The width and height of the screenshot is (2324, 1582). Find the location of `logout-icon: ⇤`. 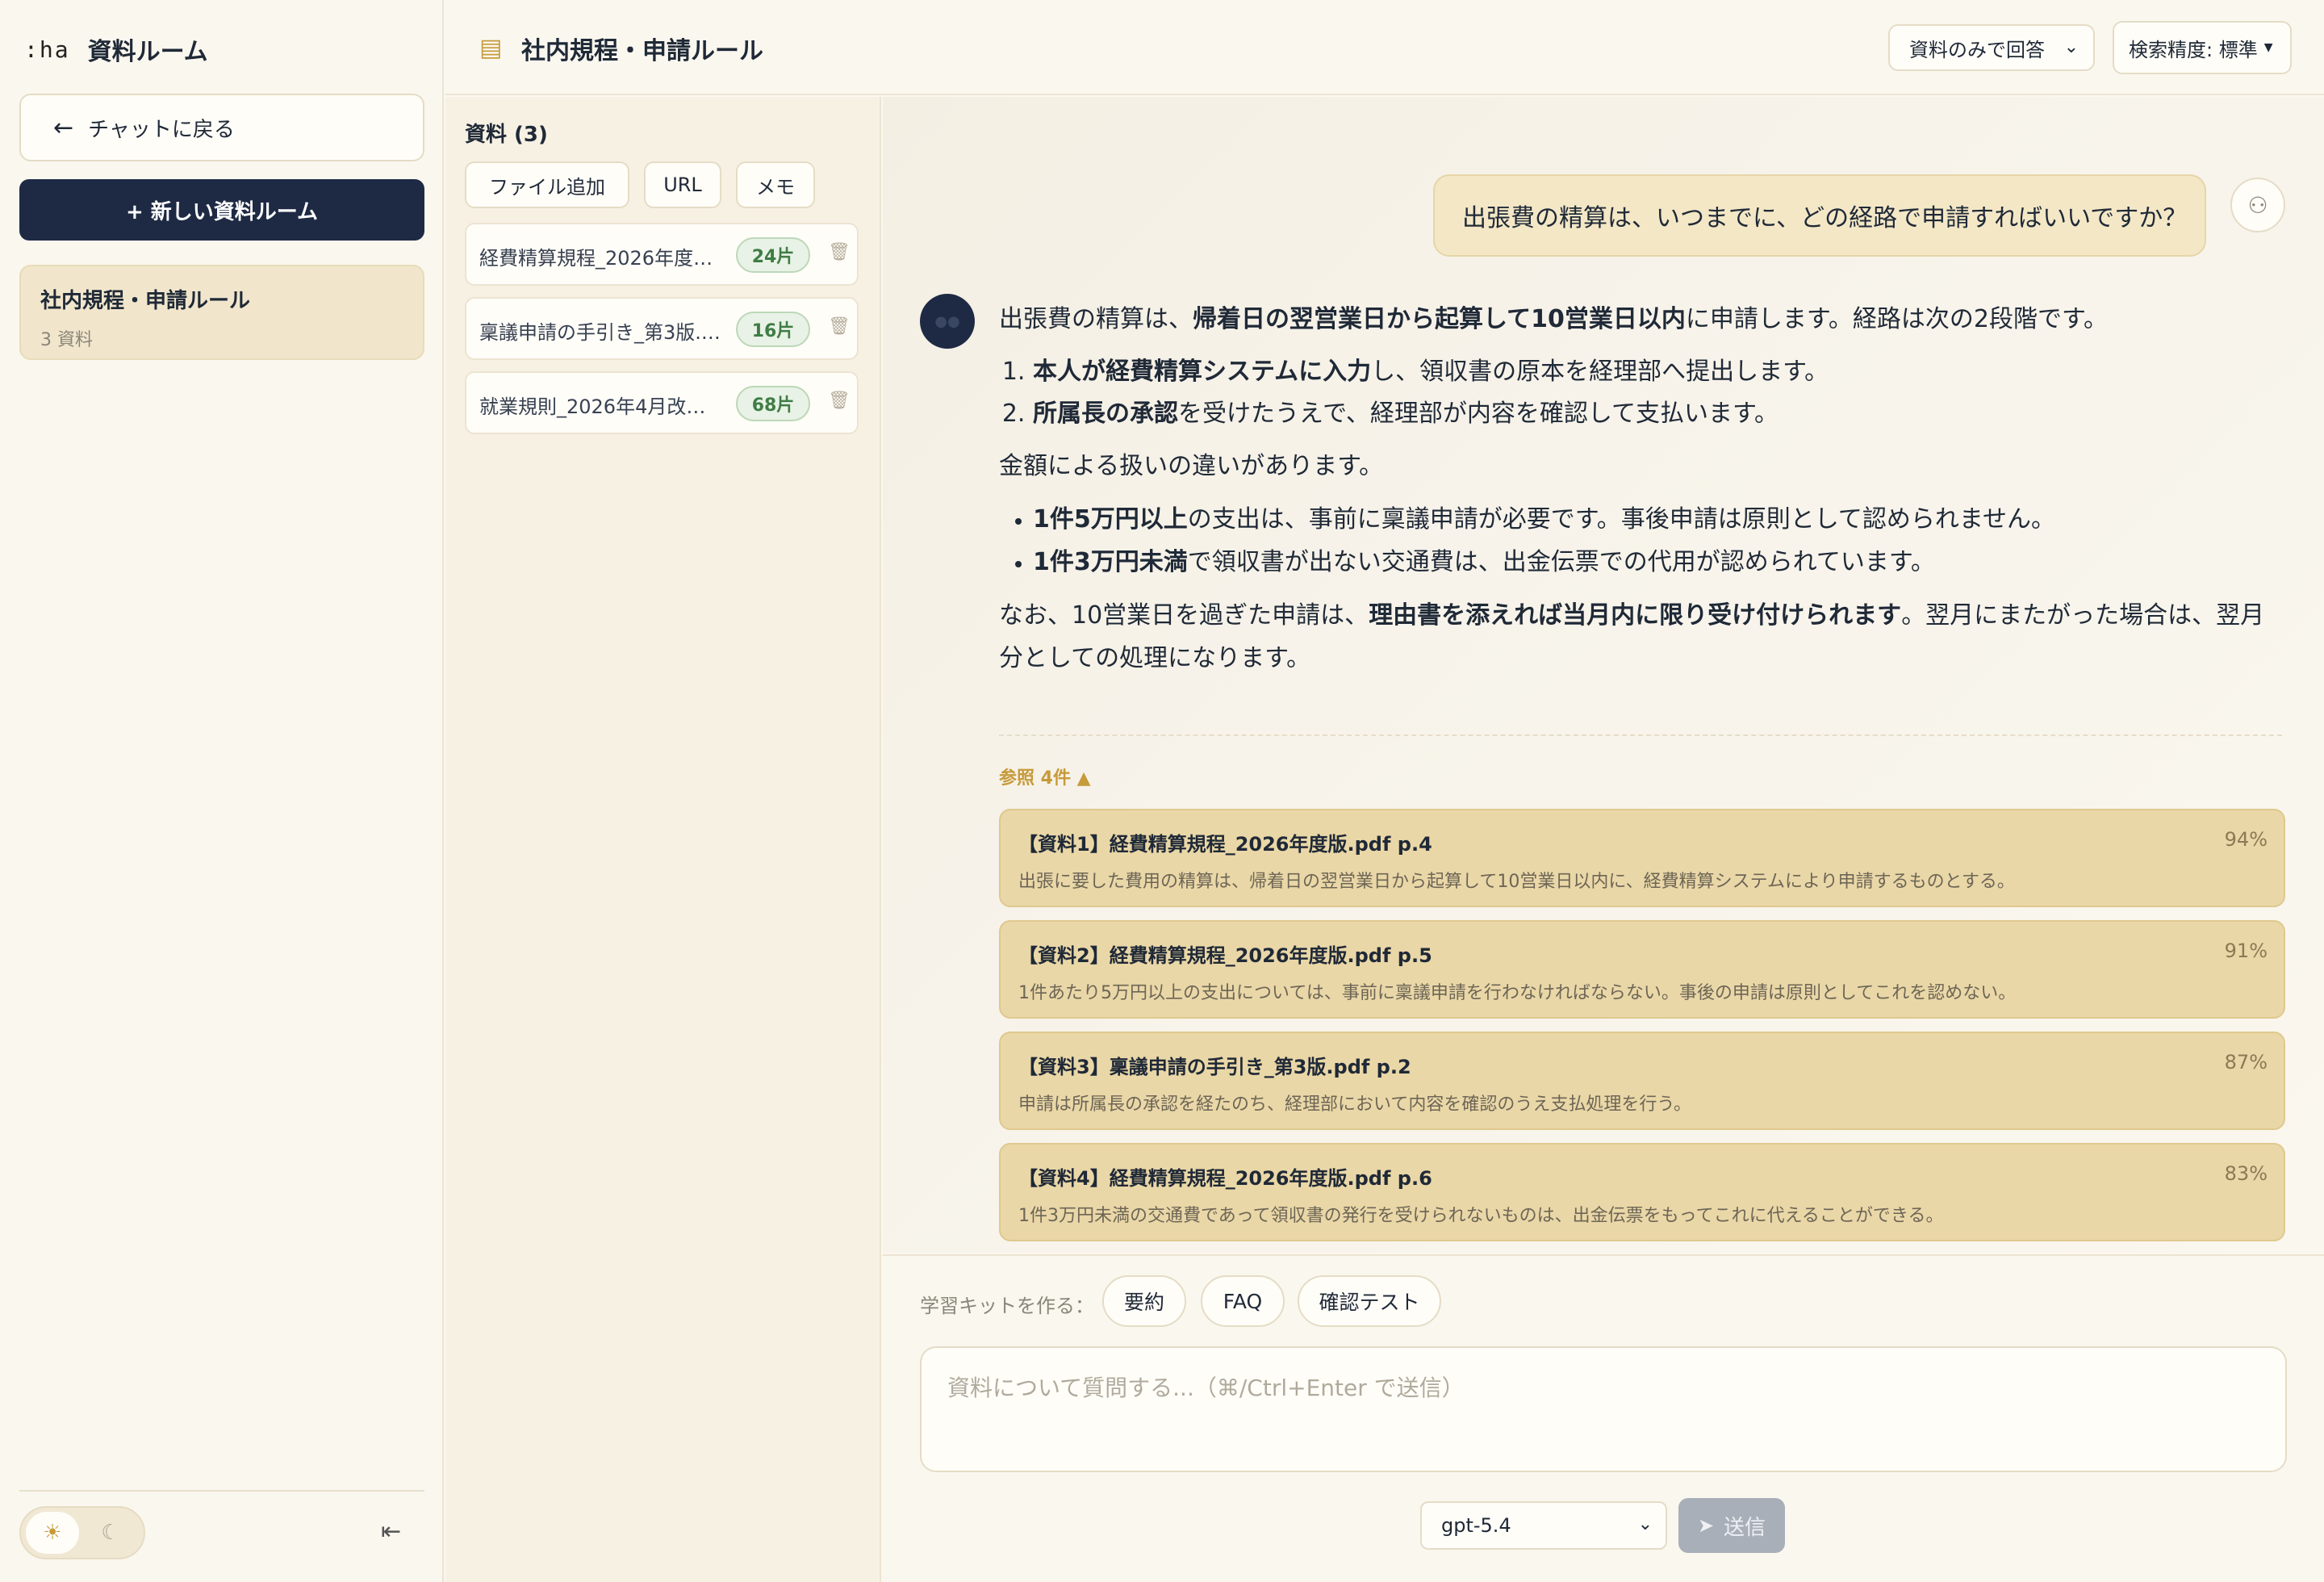

logout-icon: ⇤ is located at coordinates (391, 1531).